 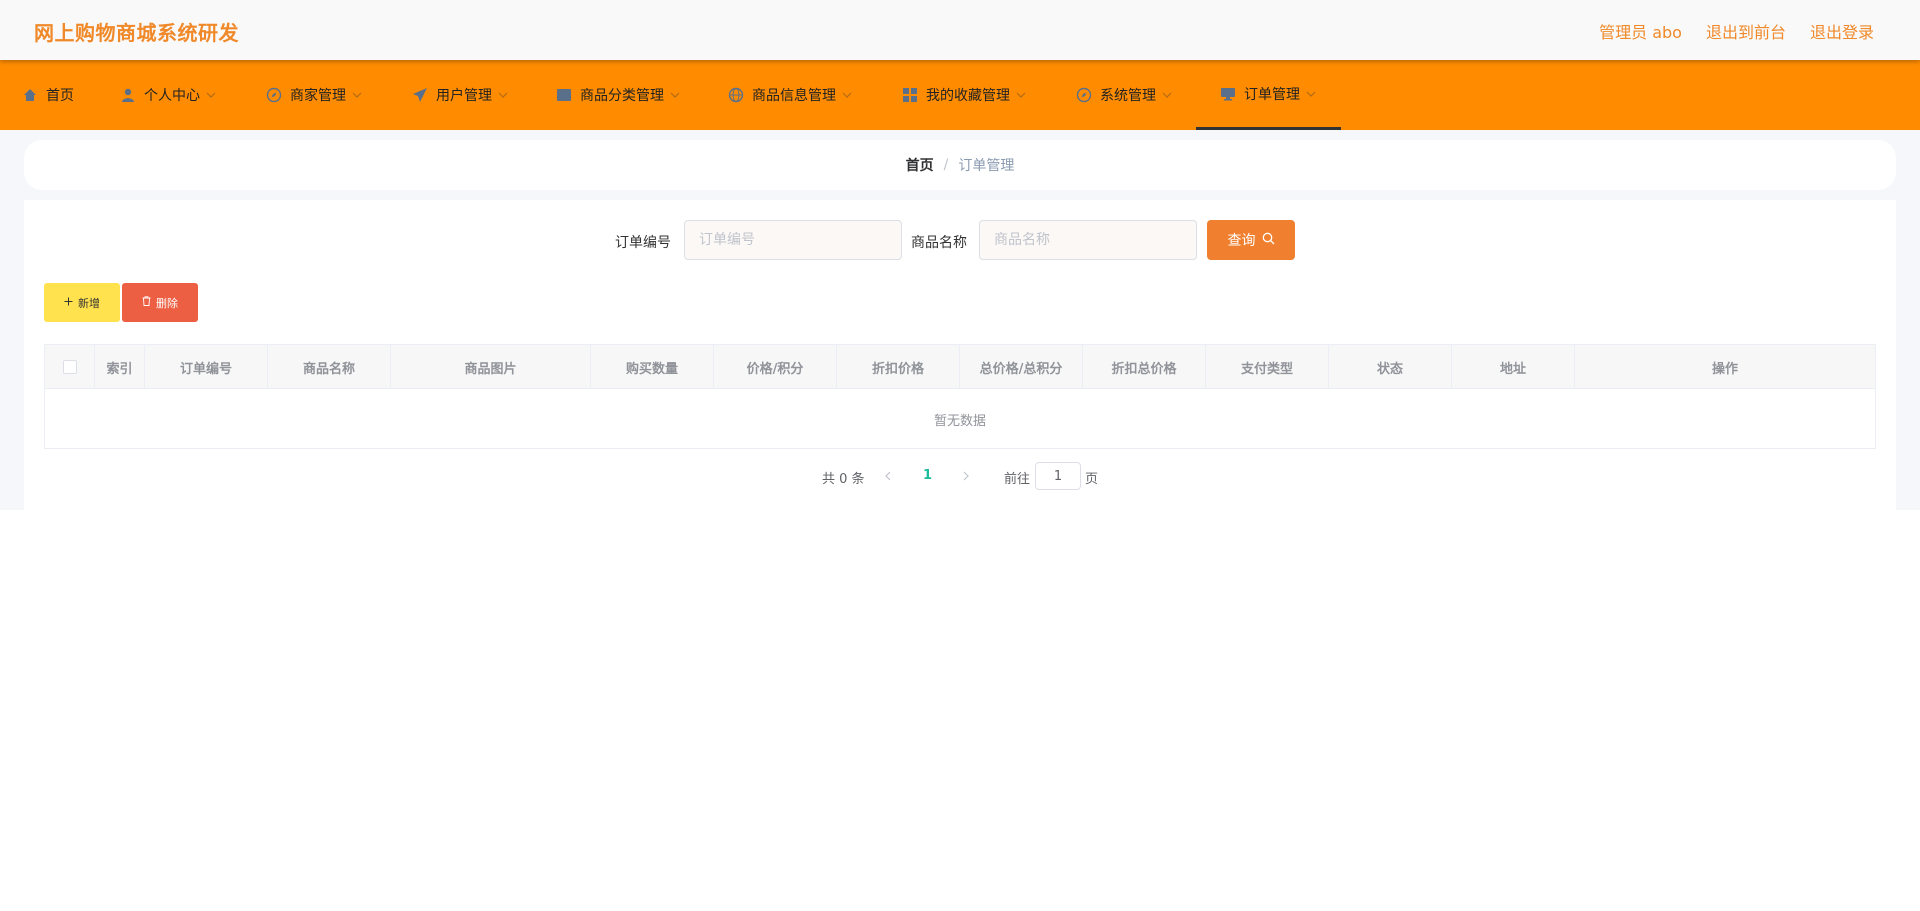 I want to click on column-header: 商品图片, so click(x=491, y=367).